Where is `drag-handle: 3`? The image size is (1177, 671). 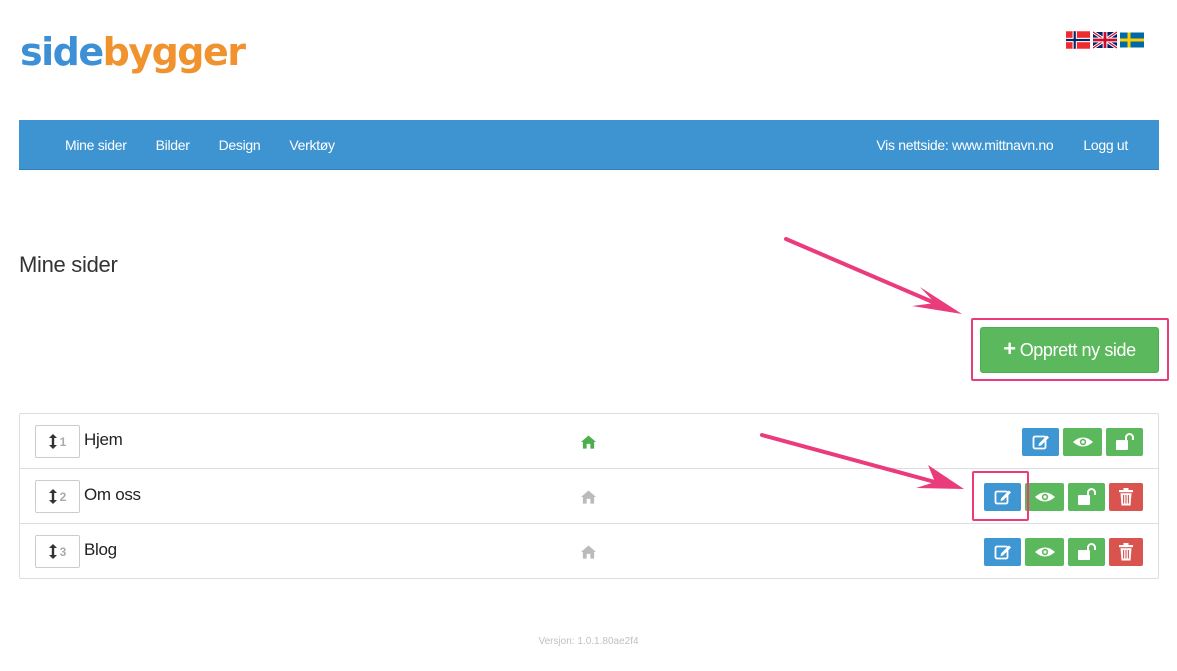
drag-handle: 3 is located at coordinates (57, 551).